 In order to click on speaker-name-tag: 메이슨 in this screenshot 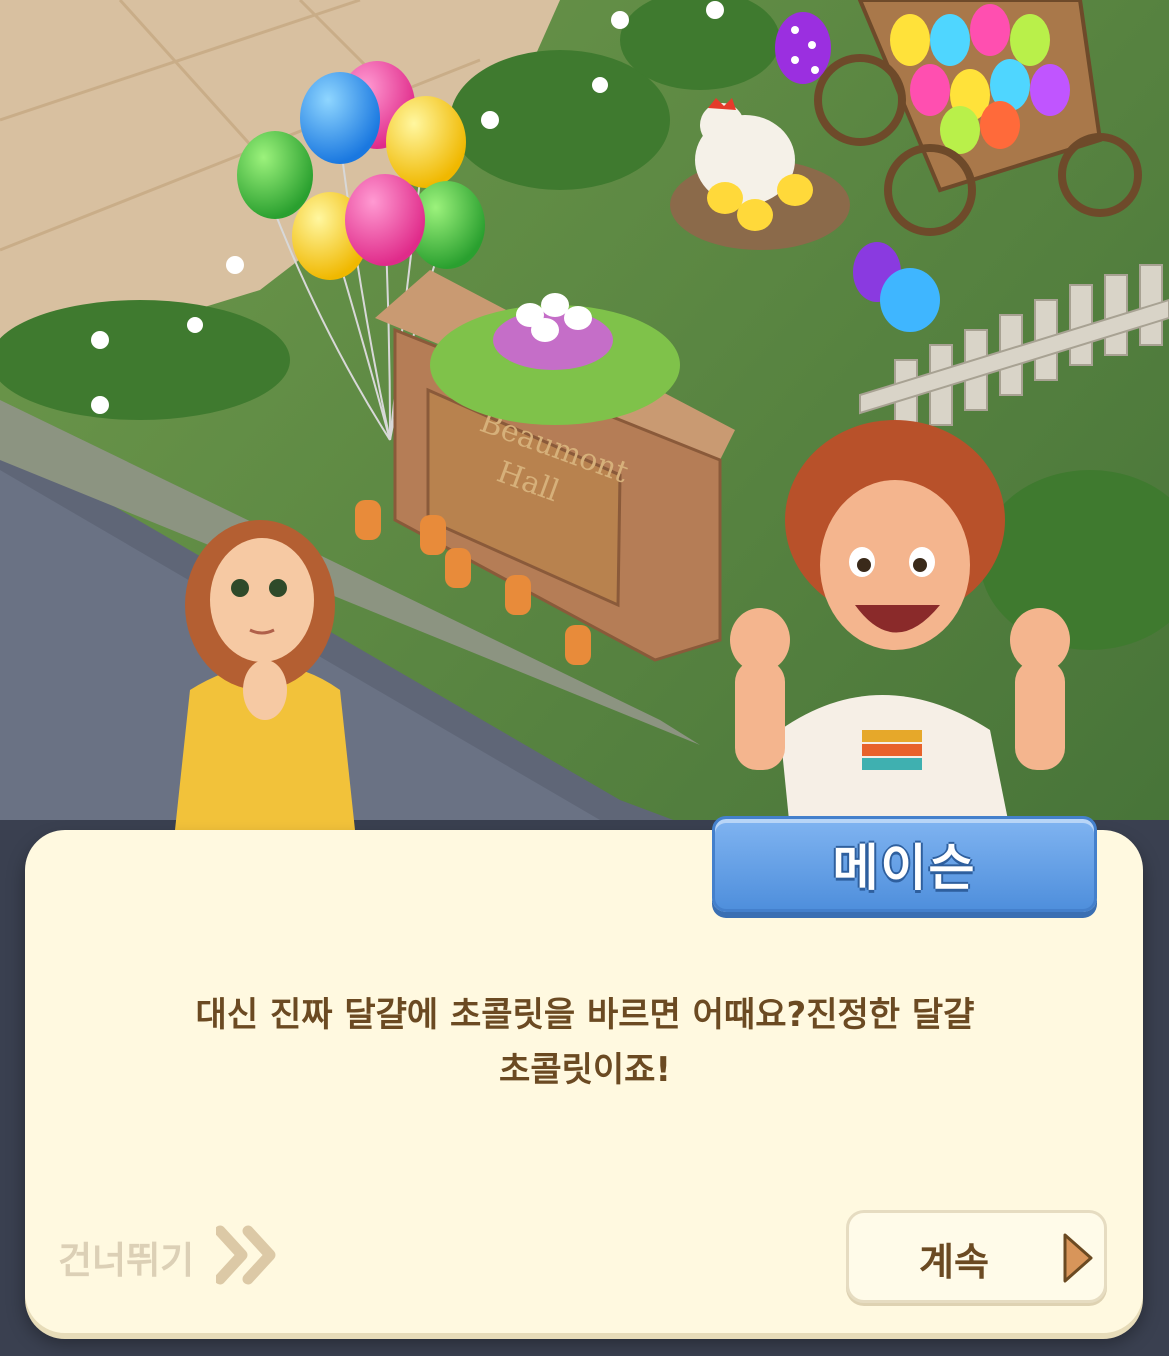, I will do `click(904, 864)`.